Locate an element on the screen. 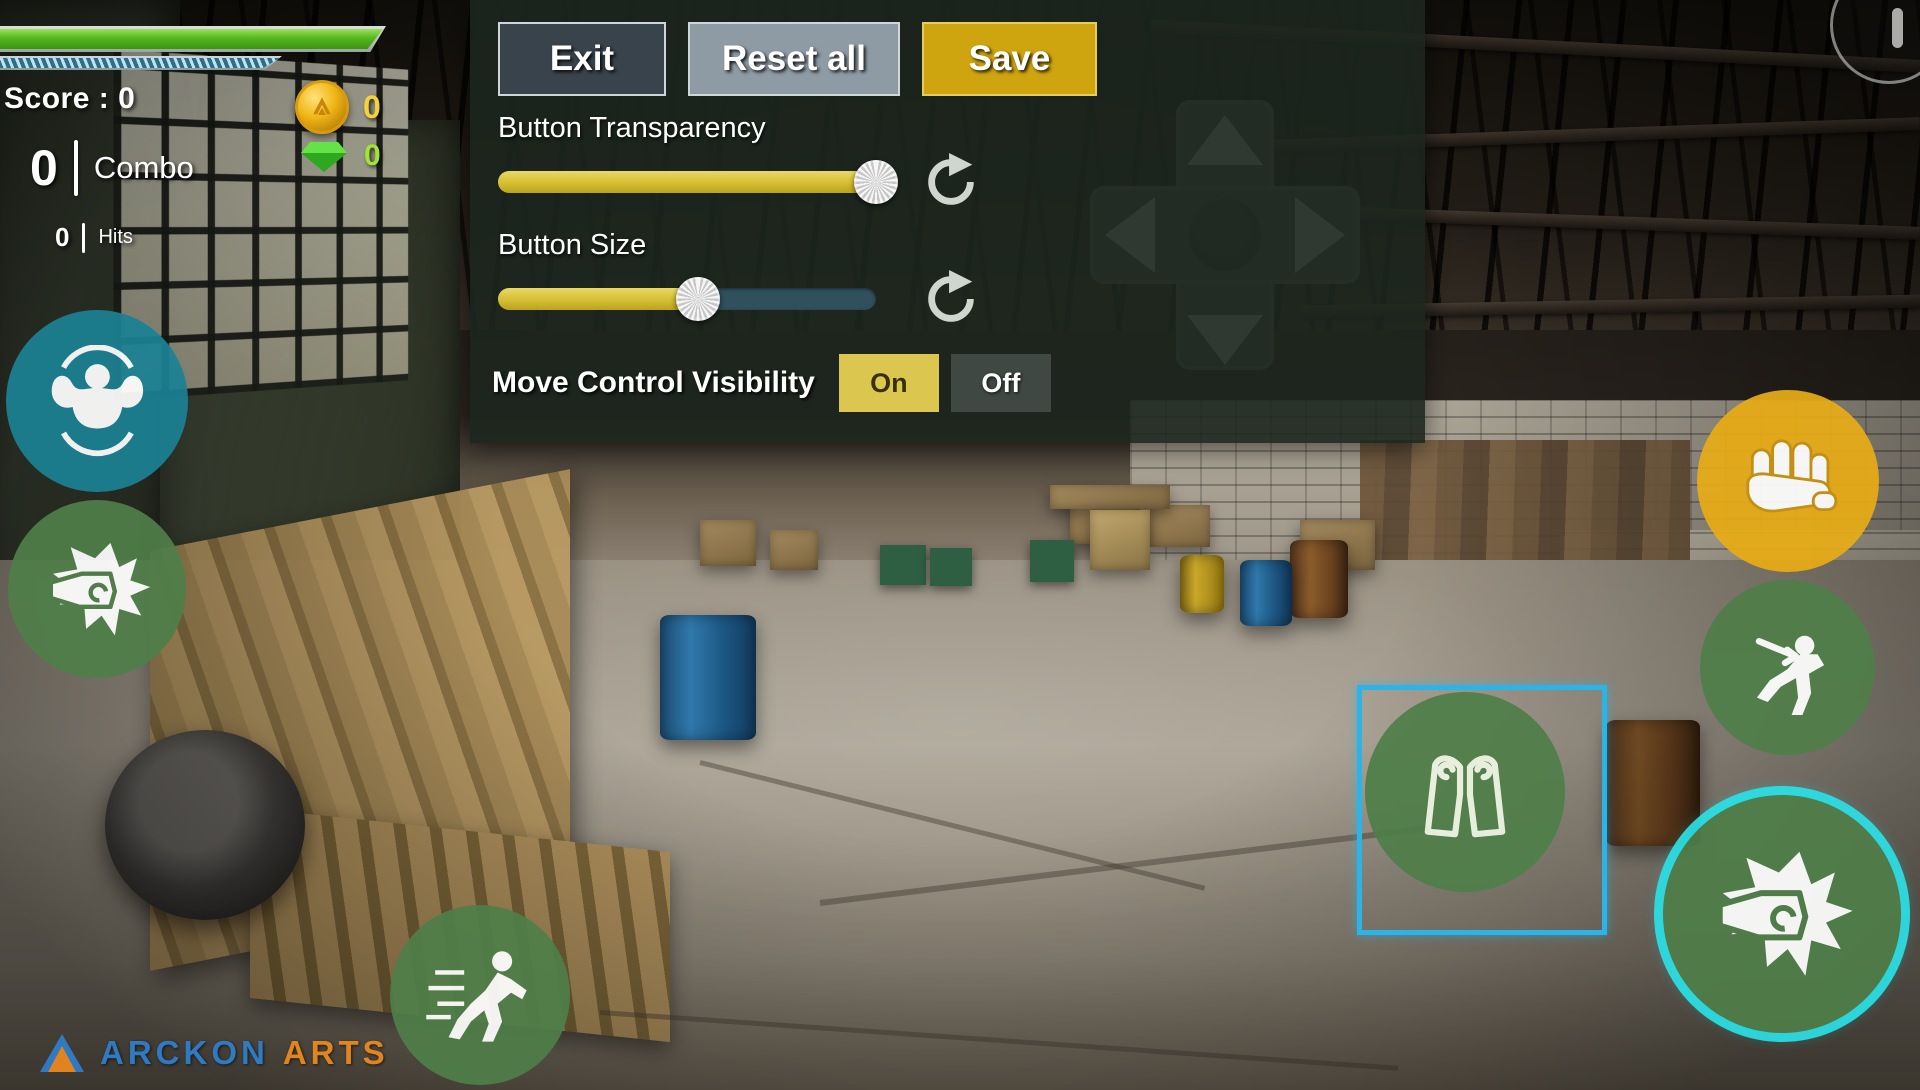 This screenshot has width=1920, height=1090. action-button-punch-right is located at coordinates (1782, 914).